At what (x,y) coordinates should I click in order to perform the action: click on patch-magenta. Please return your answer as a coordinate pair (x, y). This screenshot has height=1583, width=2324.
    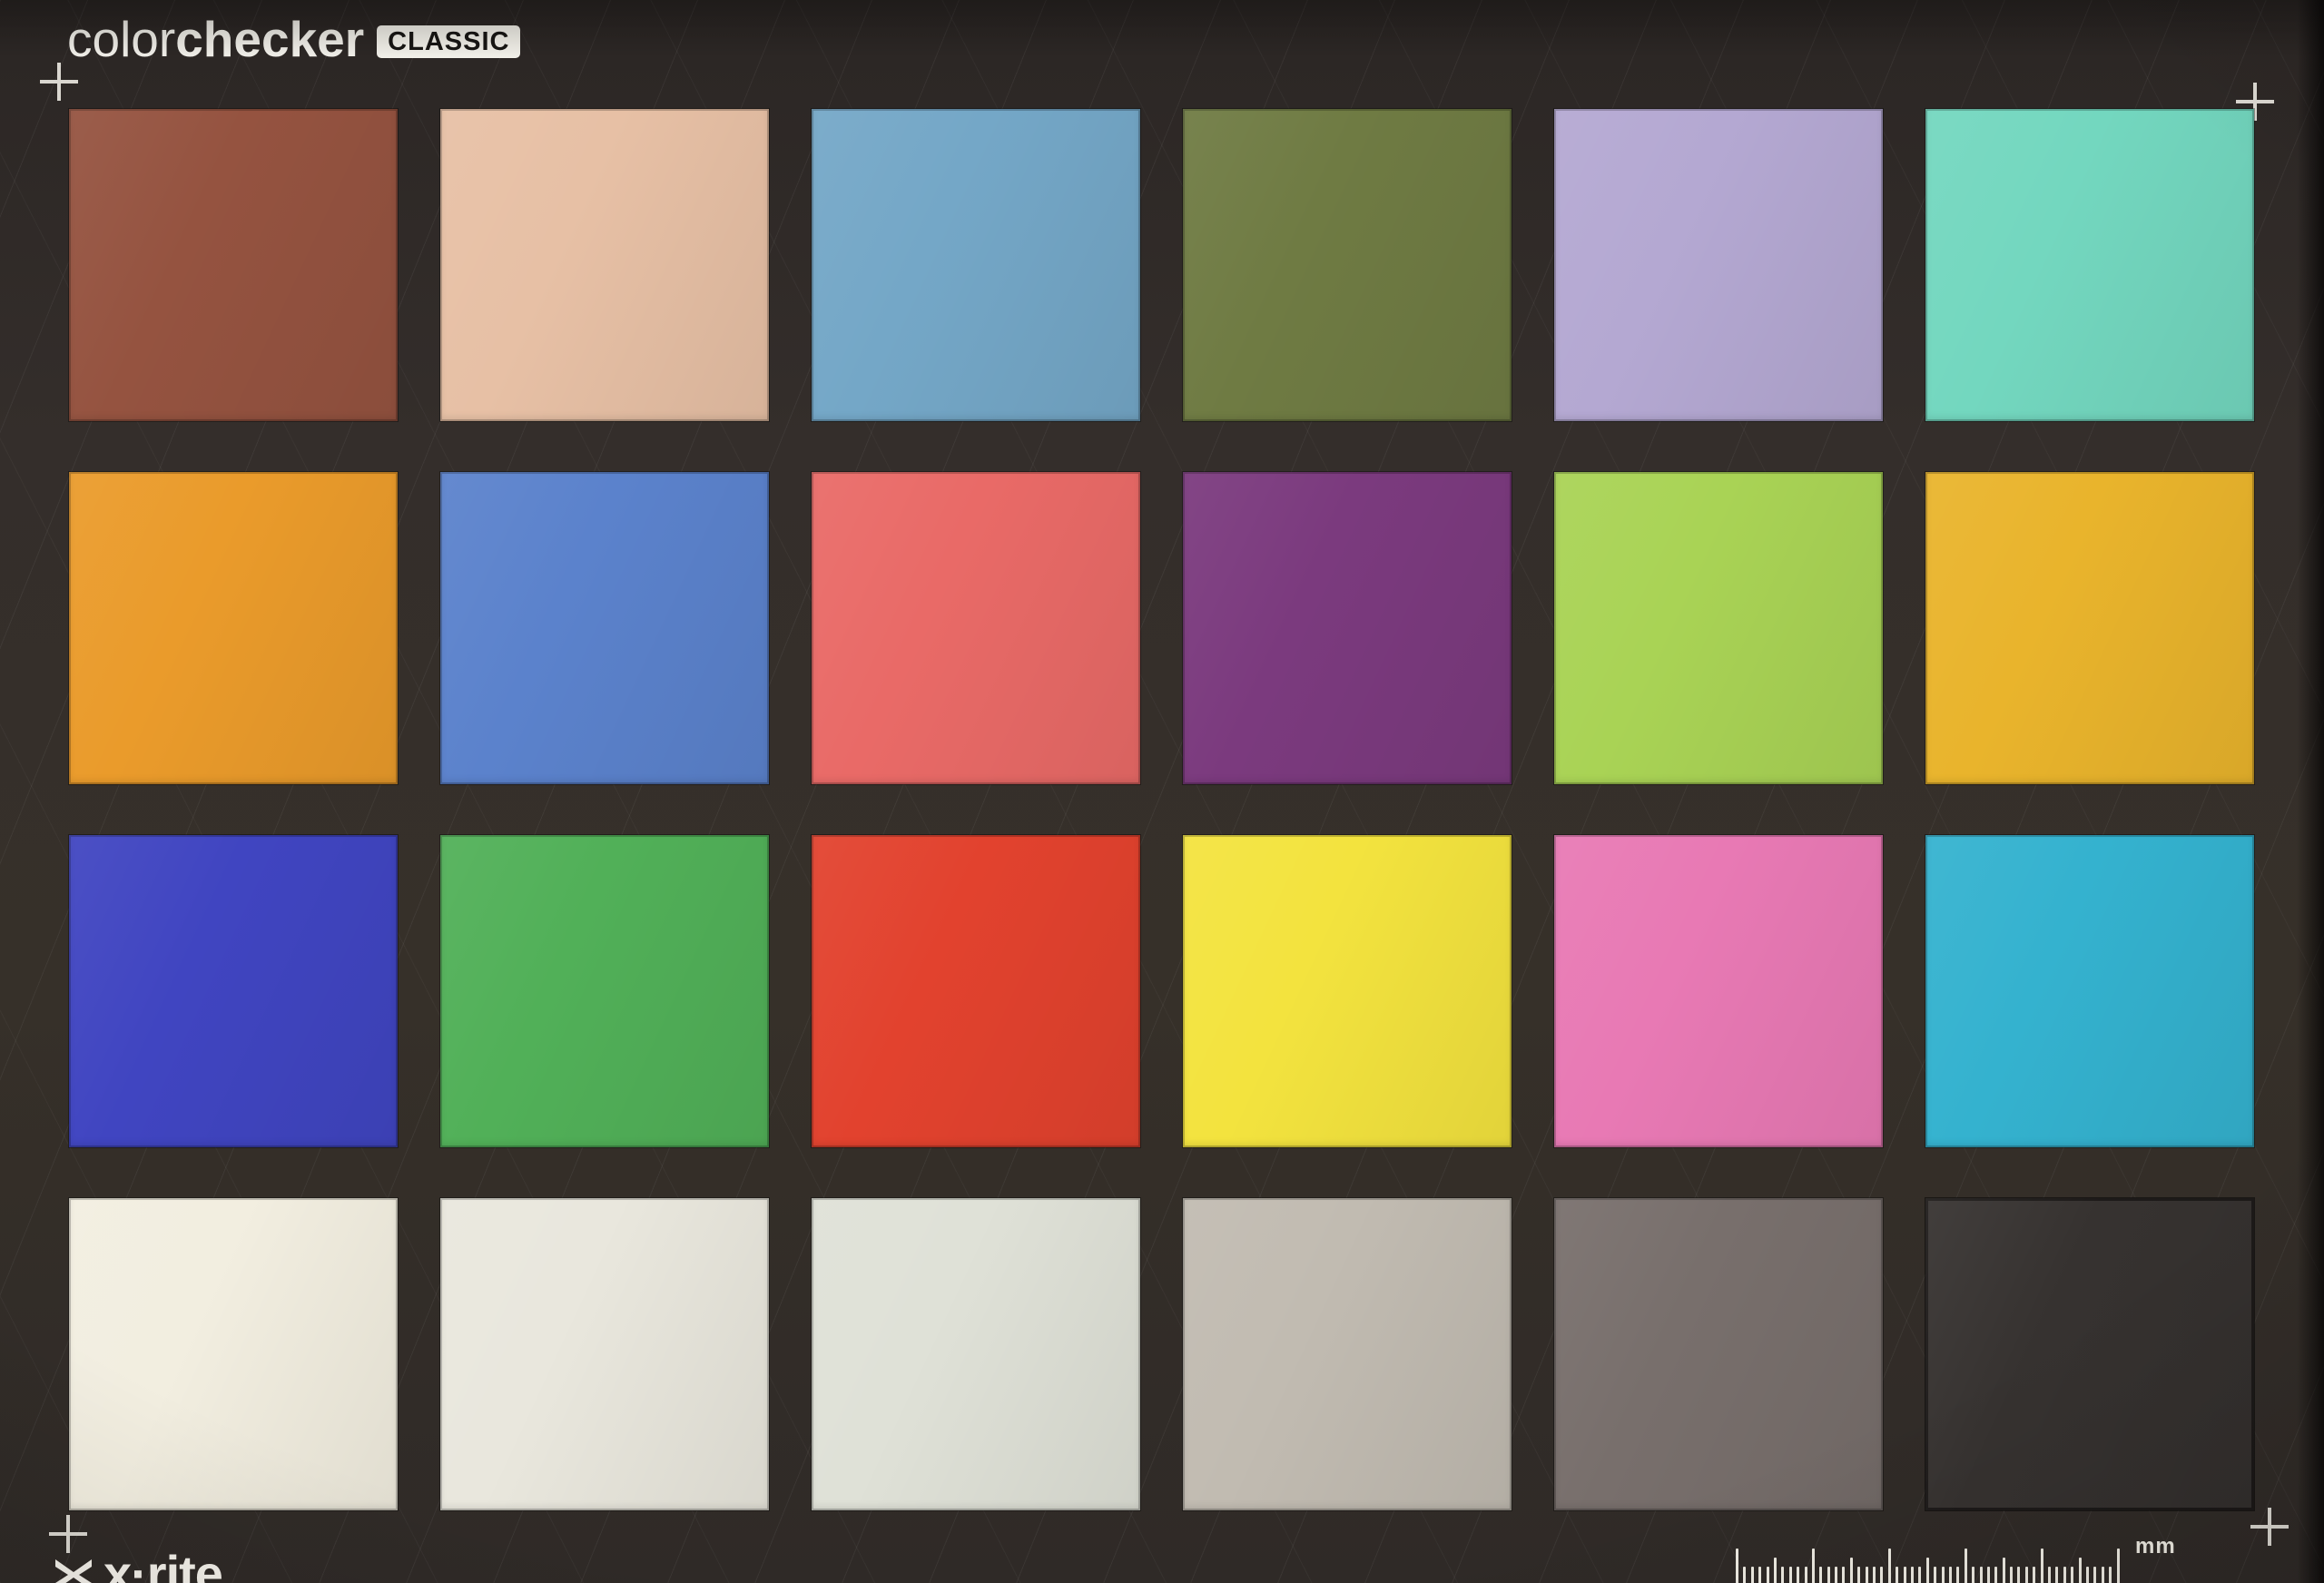
    Looking at the image, I should click on (1718, 991).